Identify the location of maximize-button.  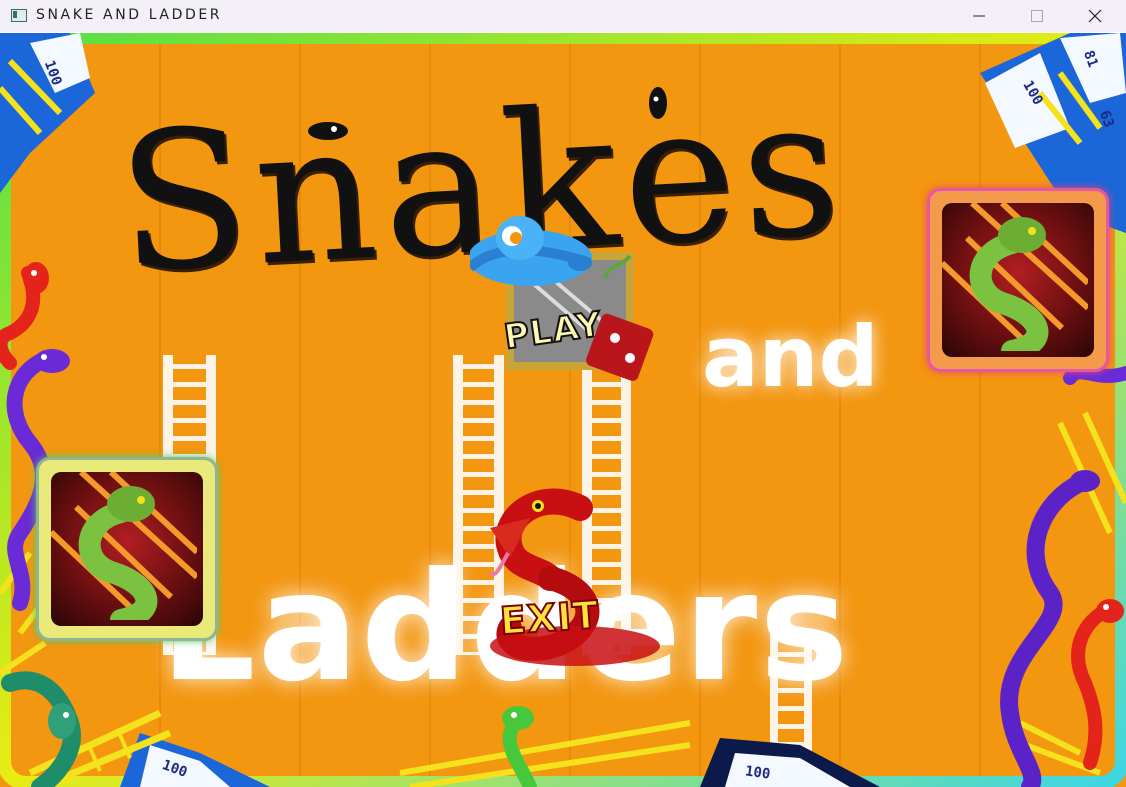
(1037, 16).